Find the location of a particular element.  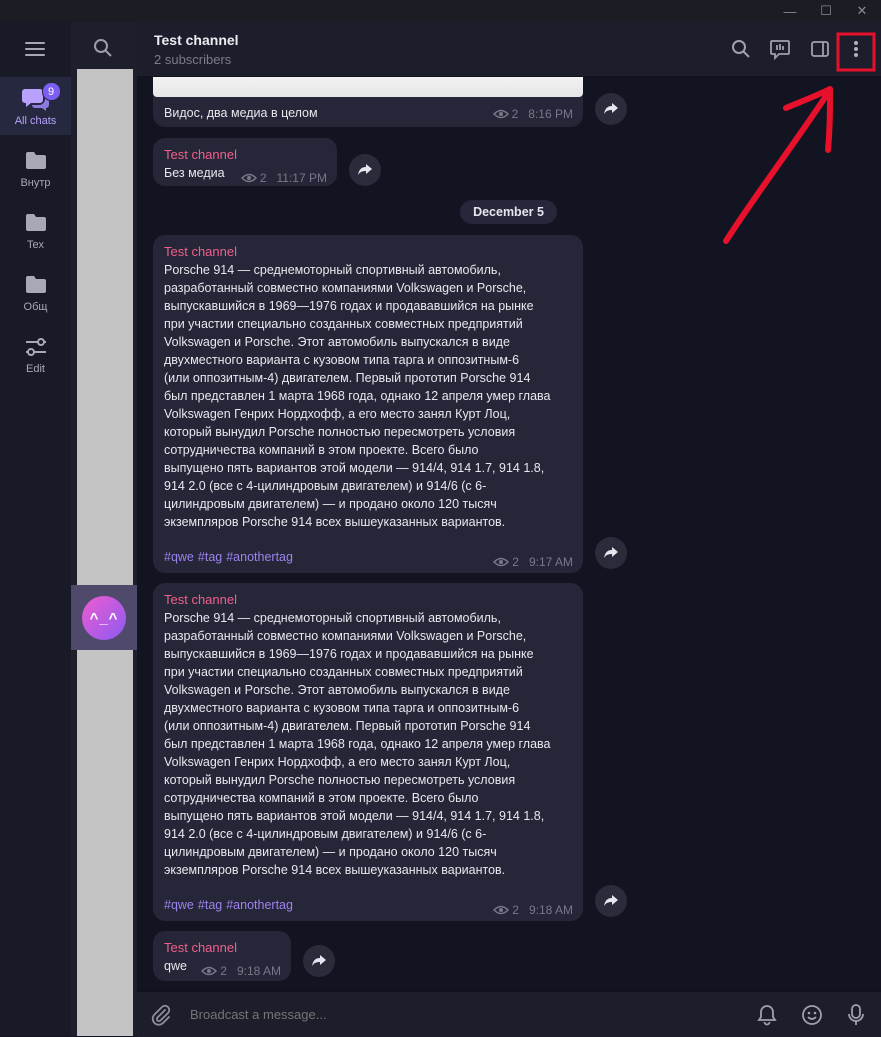

chat-list: ^_^ is located at coordinates (104, 529).